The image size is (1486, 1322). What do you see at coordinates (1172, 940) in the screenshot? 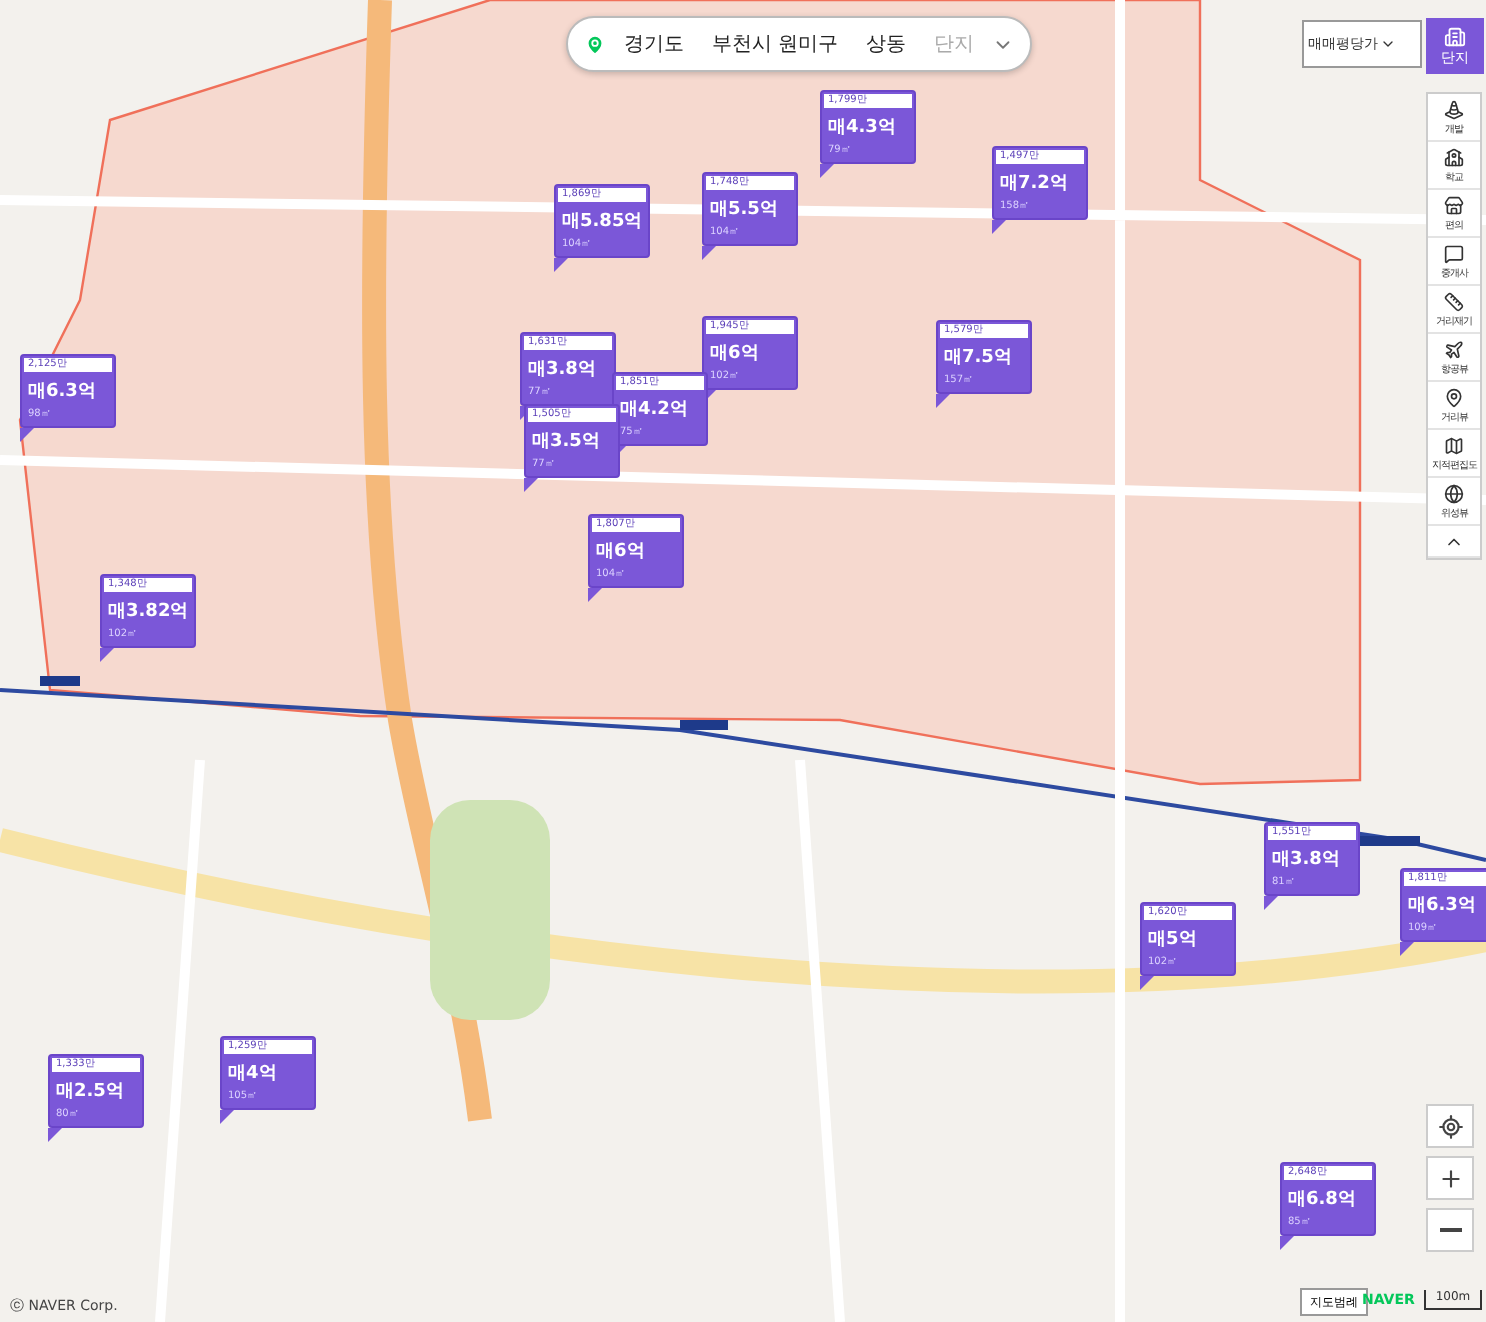
I see `sale-price: 매5억` at bounding box center [1172, 940].